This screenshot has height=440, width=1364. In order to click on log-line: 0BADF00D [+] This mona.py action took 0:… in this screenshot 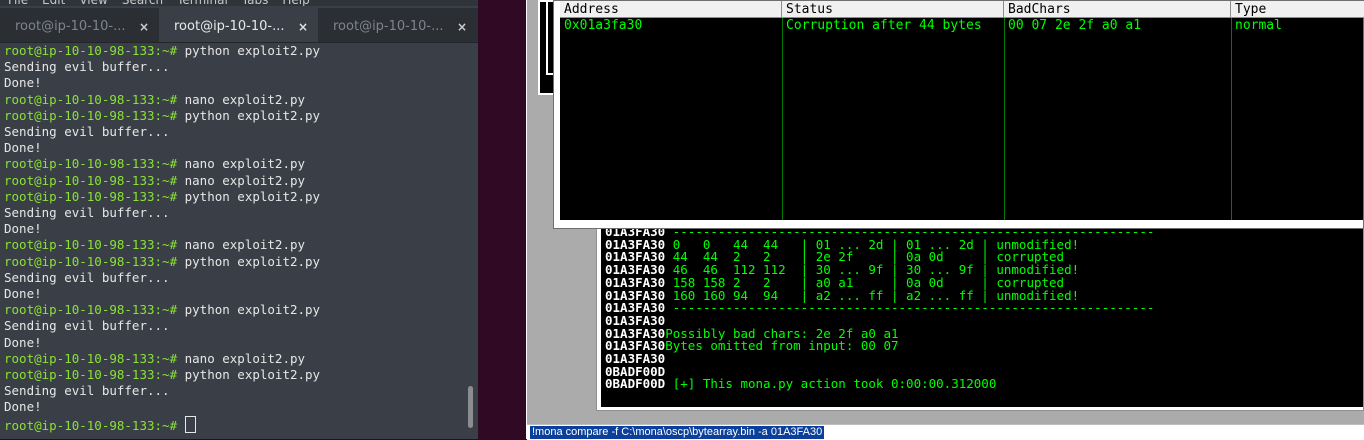, I will do `click(984, 384)`.